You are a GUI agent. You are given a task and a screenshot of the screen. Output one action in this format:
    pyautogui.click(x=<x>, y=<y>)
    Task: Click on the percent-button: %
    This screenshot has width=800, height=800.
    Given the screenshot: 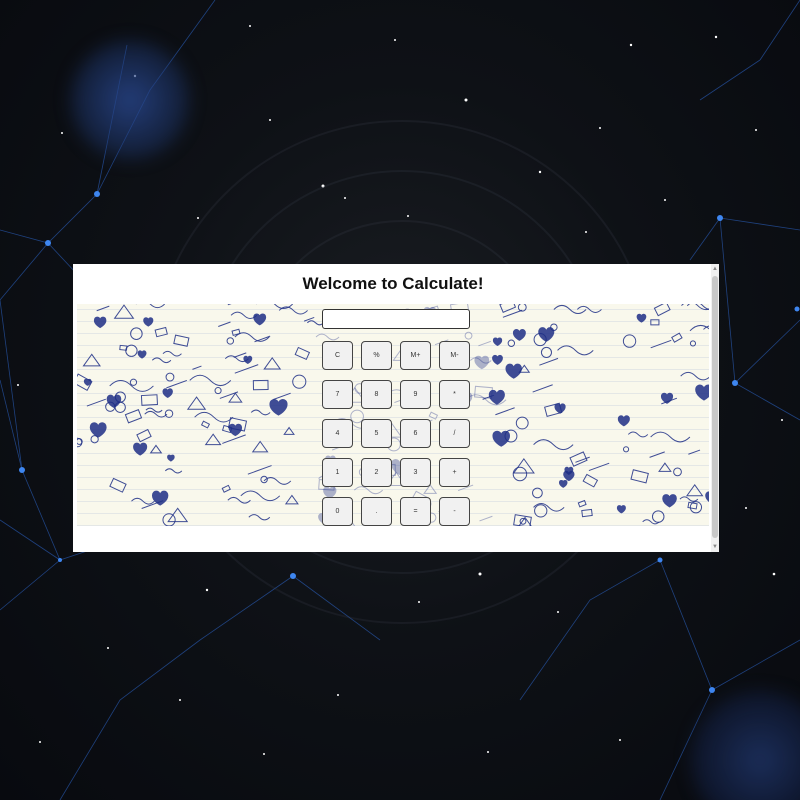 What is the action you would take?
    pyautogui.click(x=376, y=355)
    